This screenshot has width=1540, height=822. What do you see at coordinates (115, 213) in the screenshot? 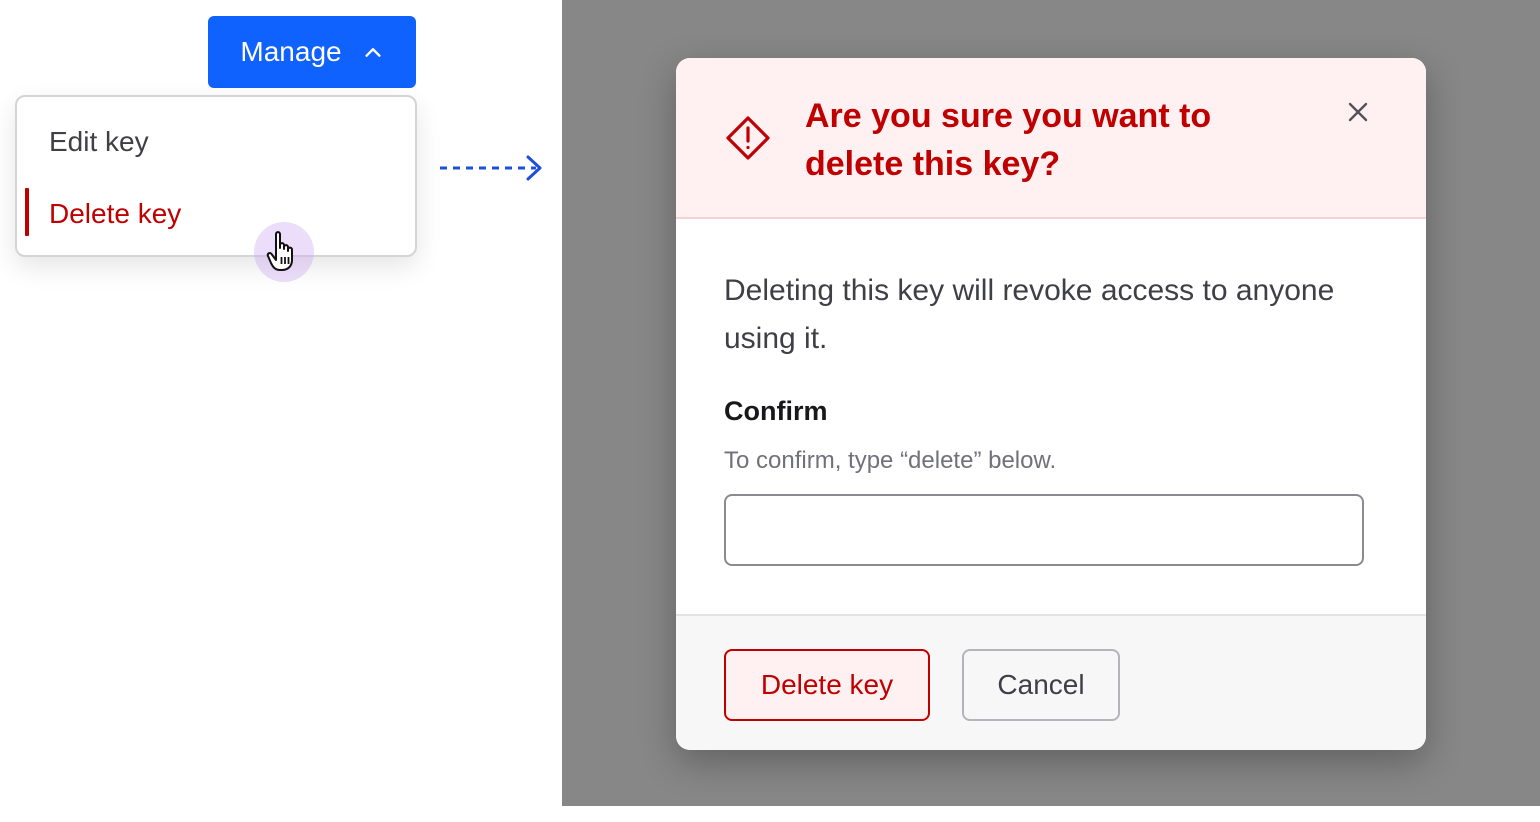
I see `menu-item-label: Delete key` at bounding box center [115, 213].